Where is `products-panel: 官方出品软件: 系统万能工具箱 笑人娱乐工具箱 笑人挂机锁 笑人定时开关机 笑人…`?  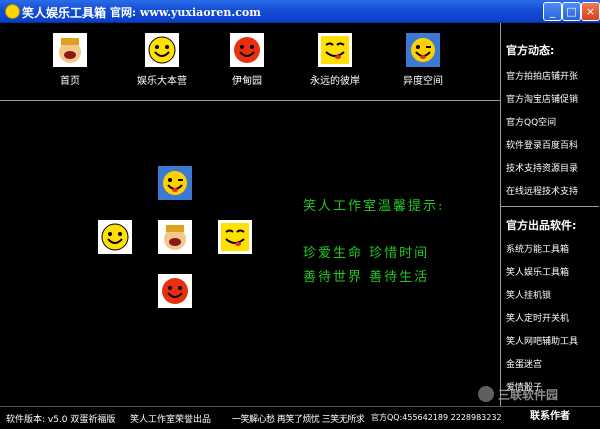 products-panel: 官方出品软件: 系统万能工具箱 笑人娱乐工具箱 笑人挂机锁 笑人定时开关机 笑人… is located at coordinates (550, 308).